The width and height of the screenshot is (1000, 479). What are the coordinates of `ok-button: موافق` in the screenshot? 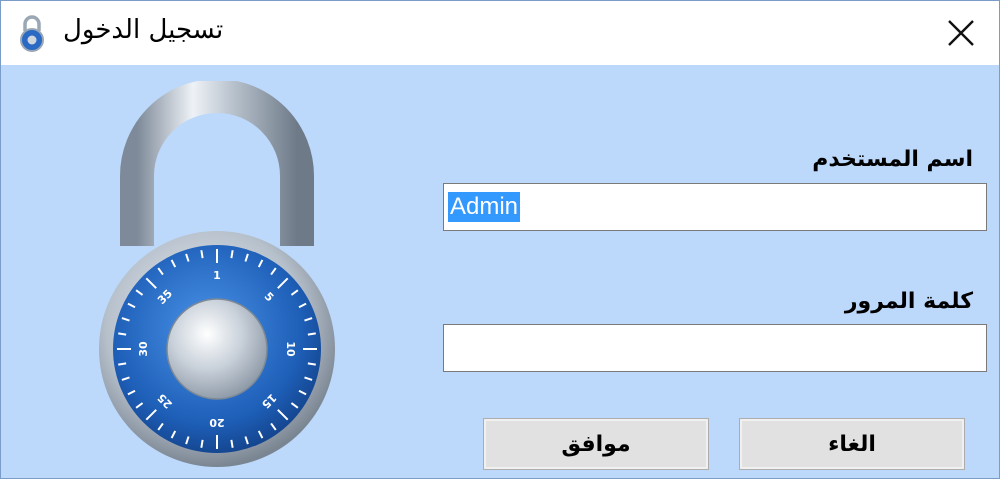 It's located at (596, 444).